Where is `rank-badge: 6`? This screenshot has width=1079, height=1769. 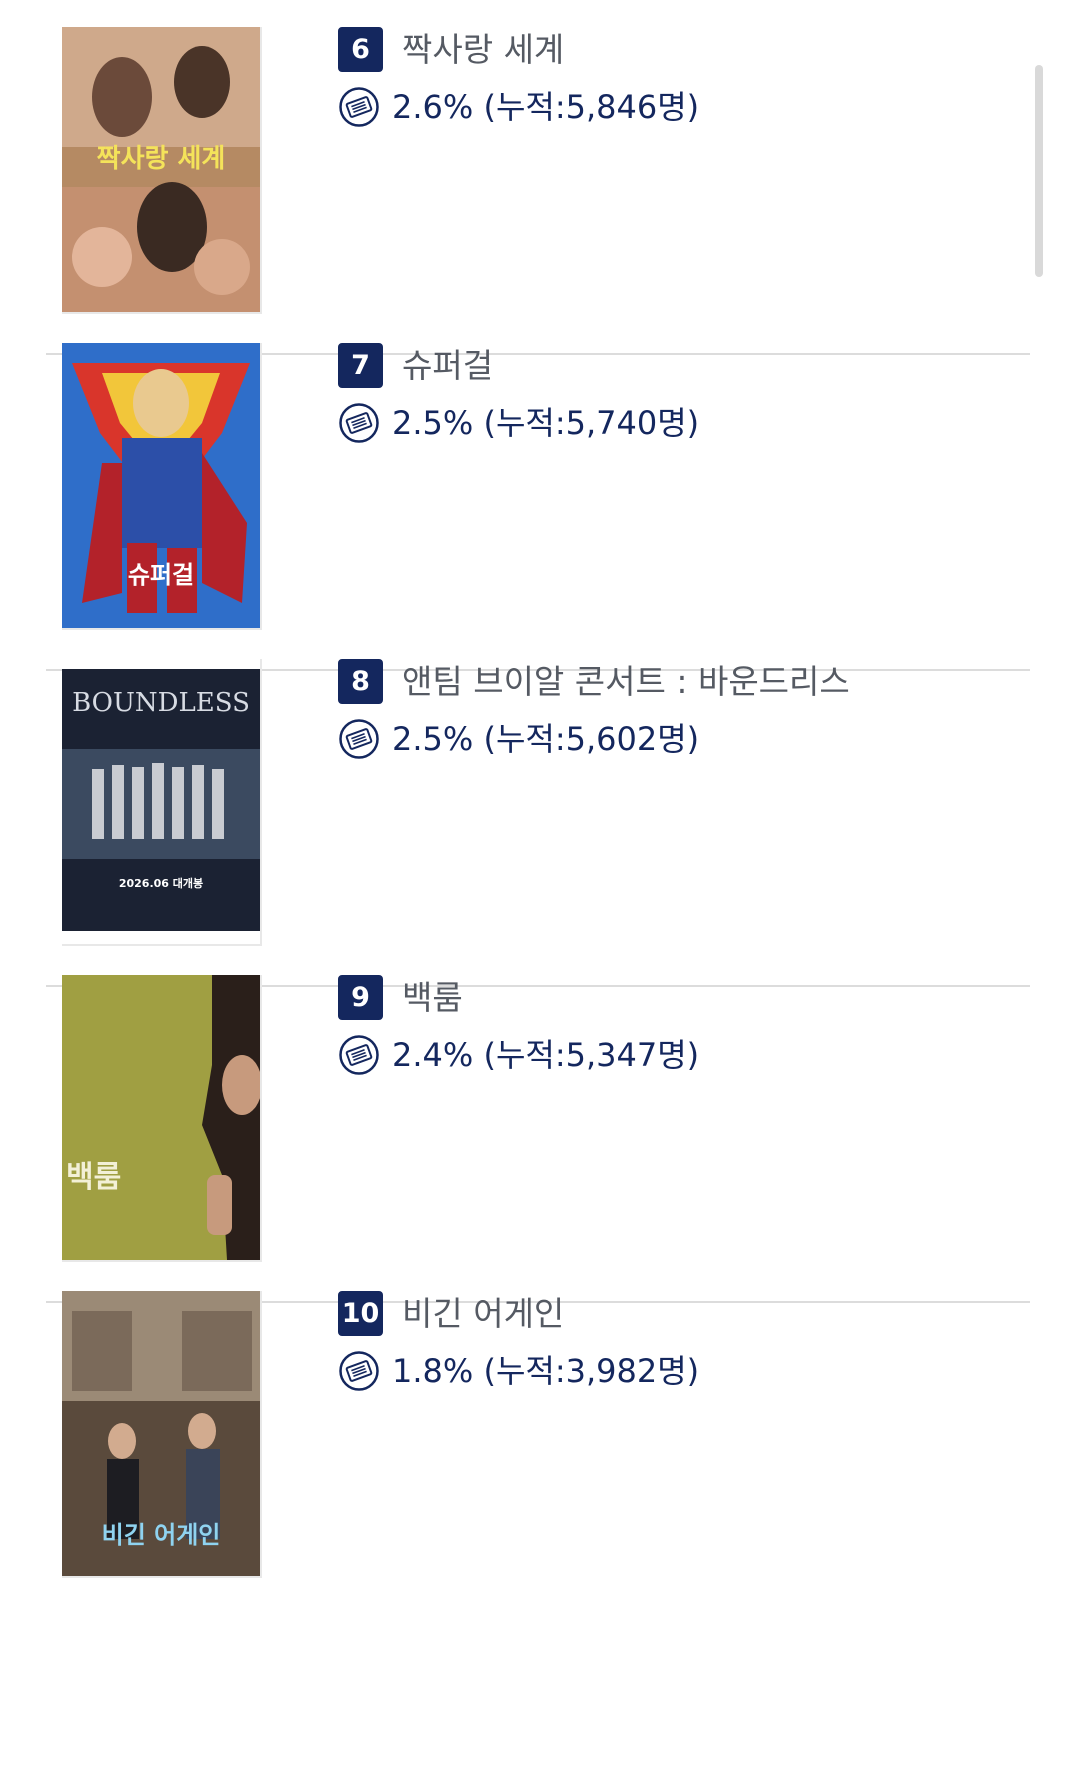 rank-badge: 6 is located at coordinates (360, 49).